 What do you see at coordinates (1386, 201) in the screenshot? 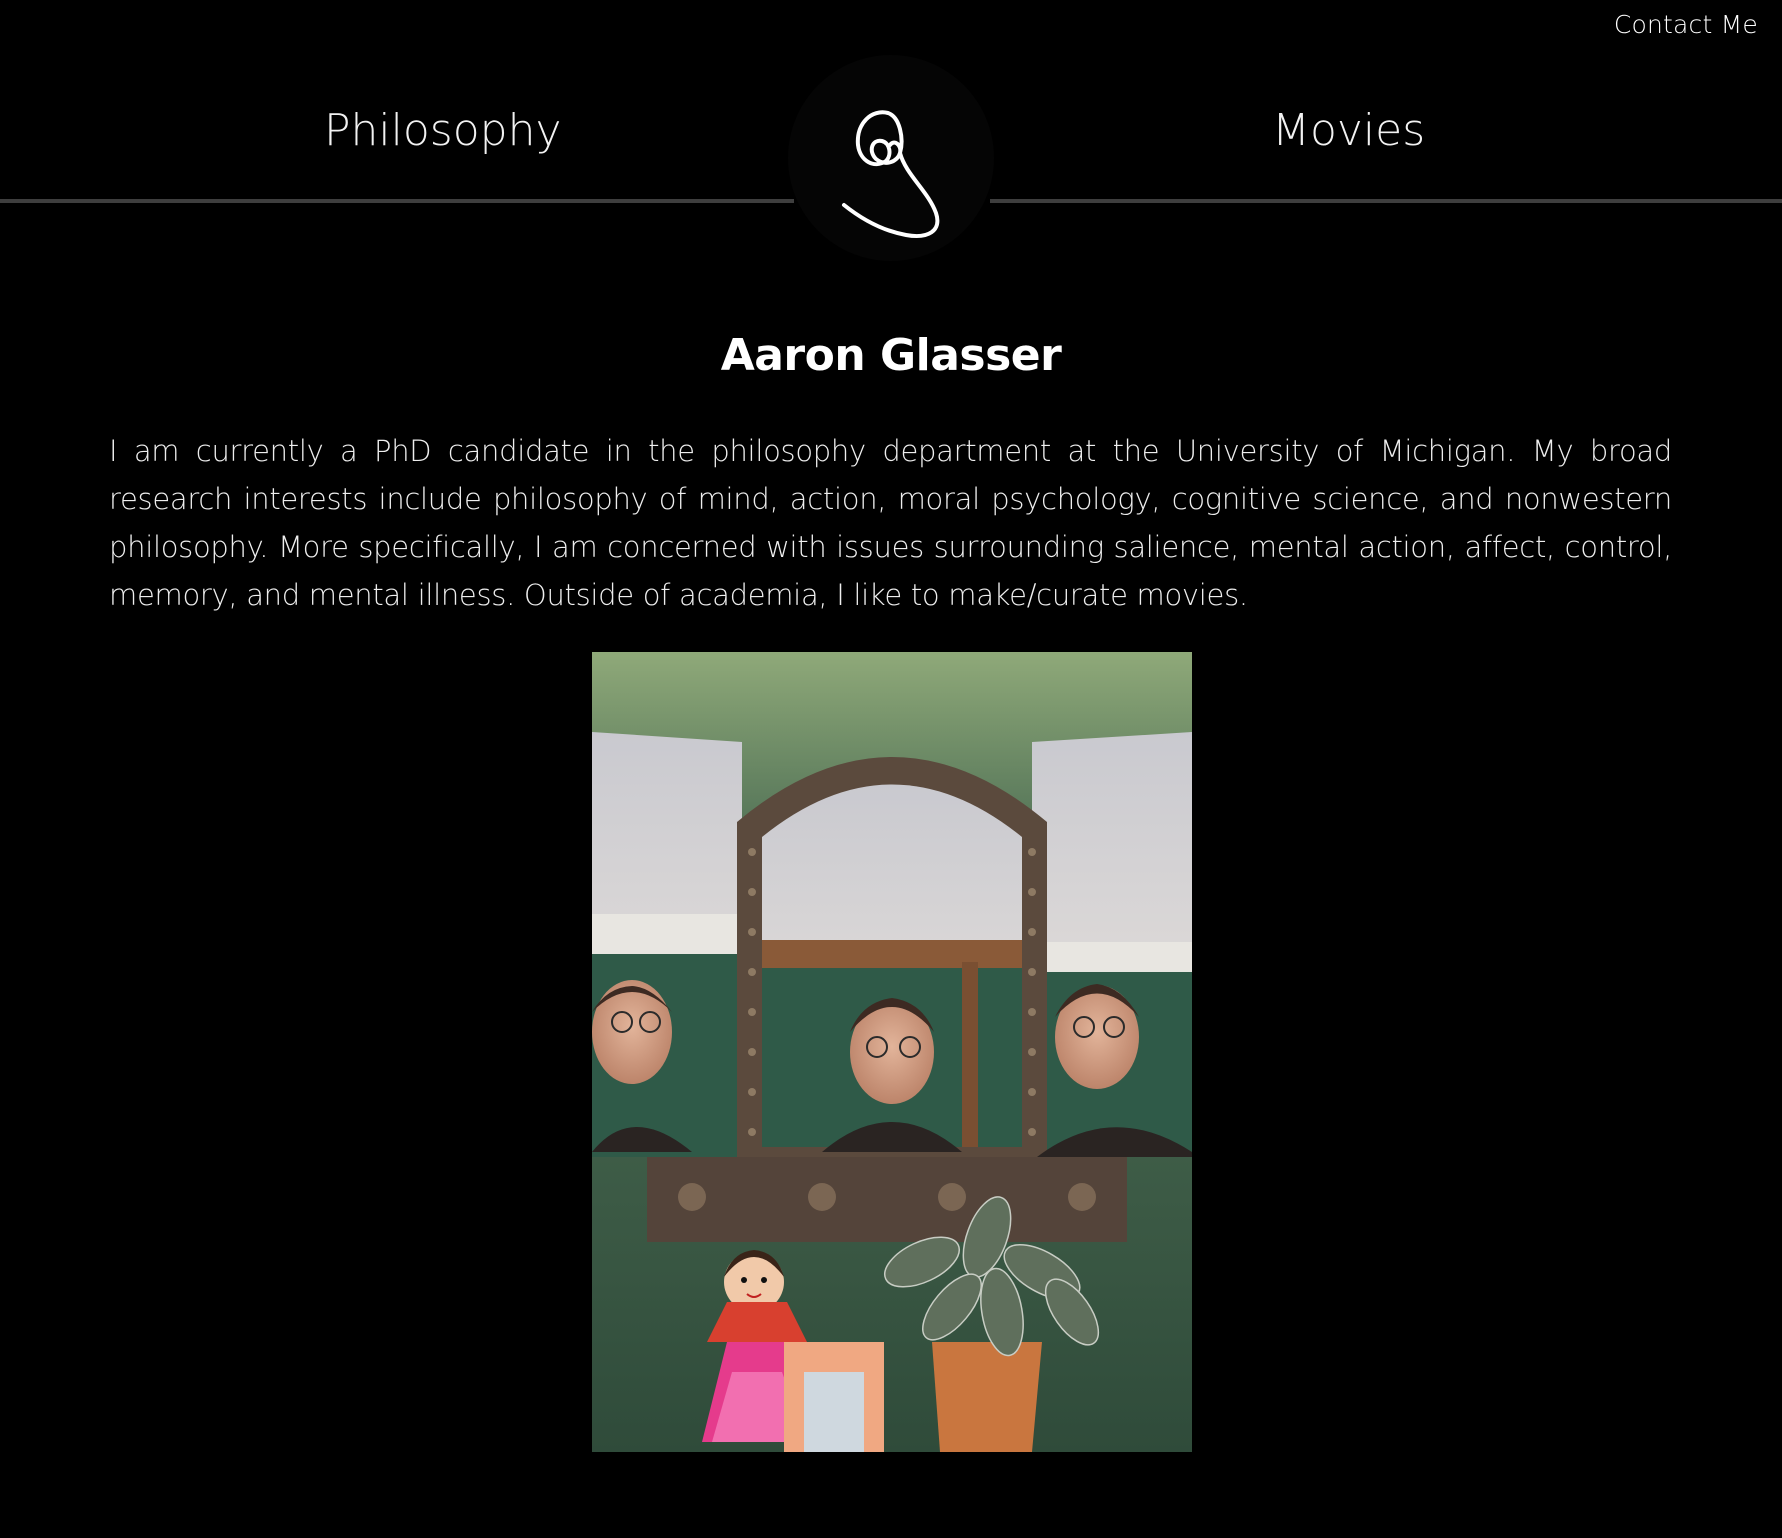
I see `nav-divider-right` at bounding box center [1386, 201].